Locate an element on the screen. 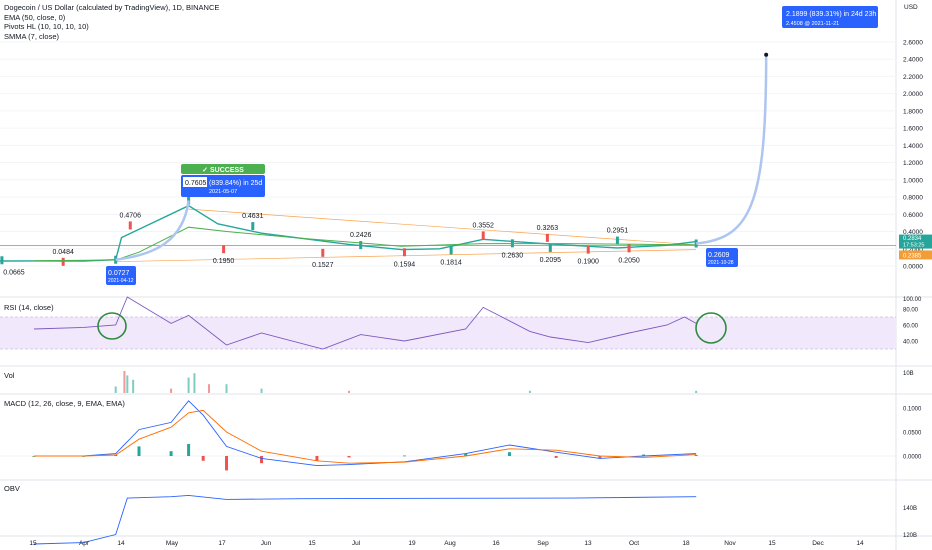 The image size is (932, 550). pivot-label: 0.2426 is located at coordinates (361, 235).